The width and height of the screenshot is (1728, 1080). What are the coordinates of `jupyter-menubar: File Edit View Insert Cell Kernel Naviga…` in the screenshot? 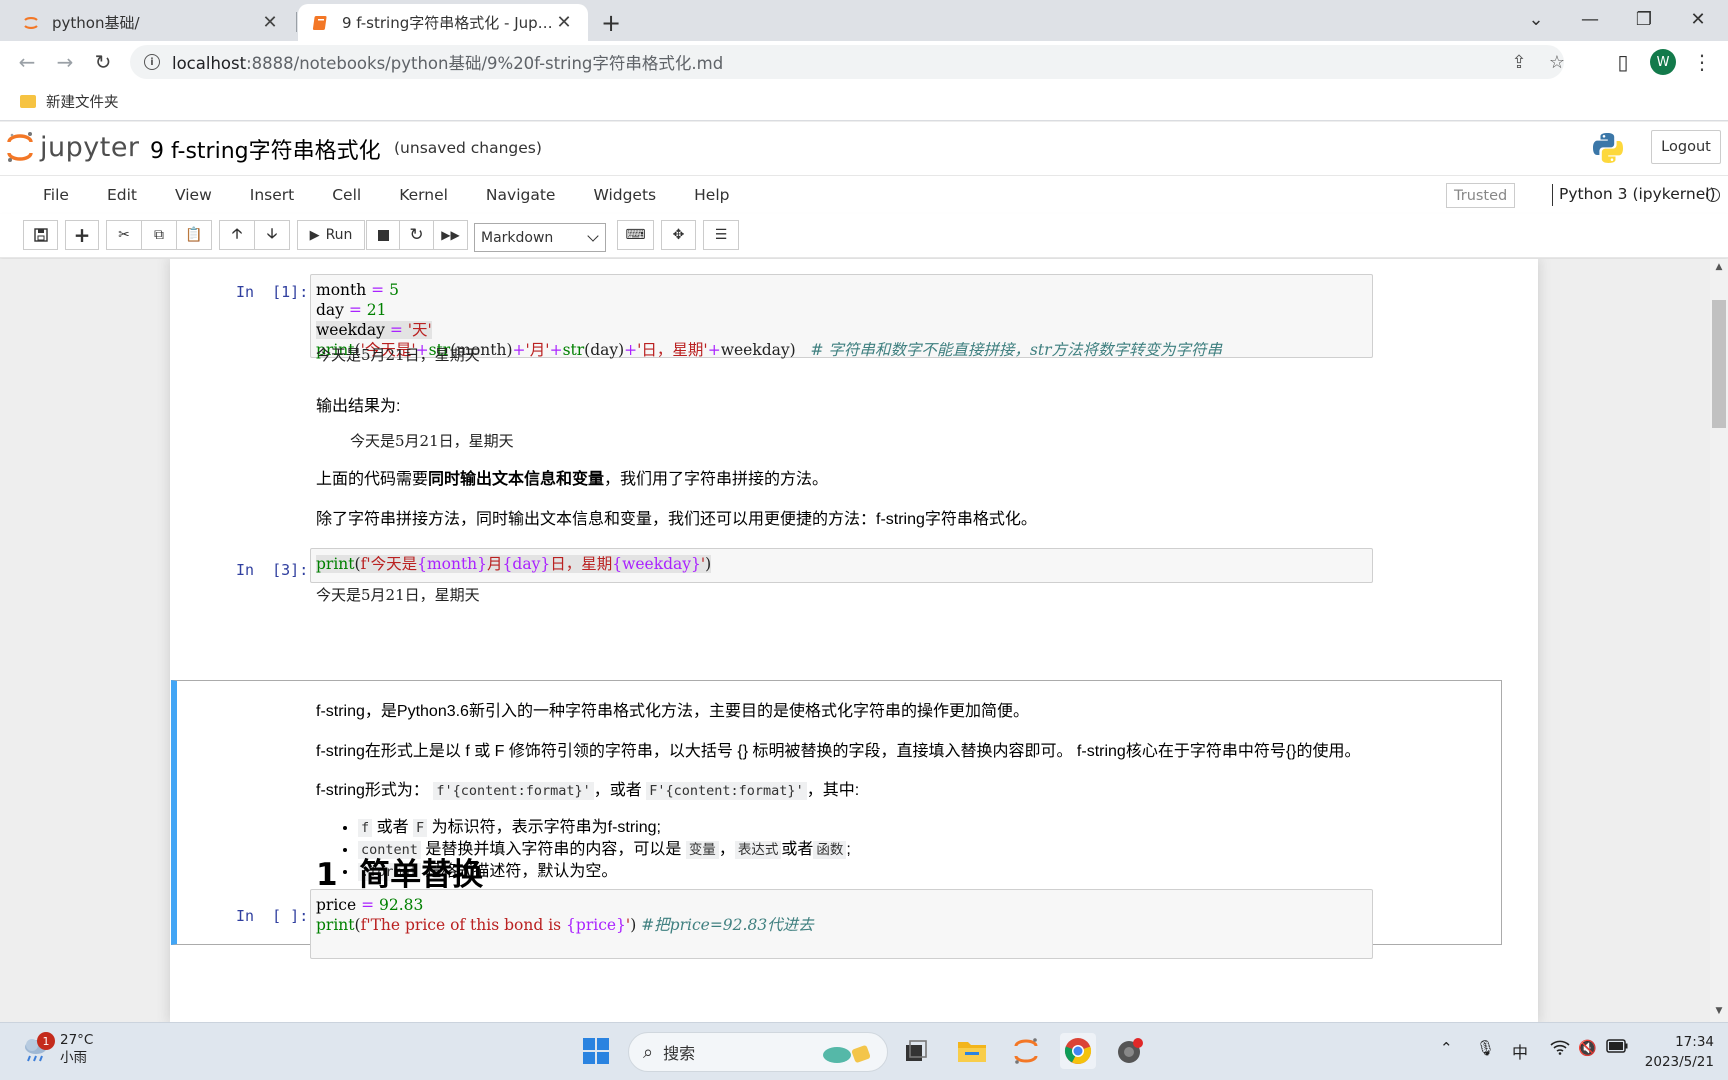 It's located at (864, 195).